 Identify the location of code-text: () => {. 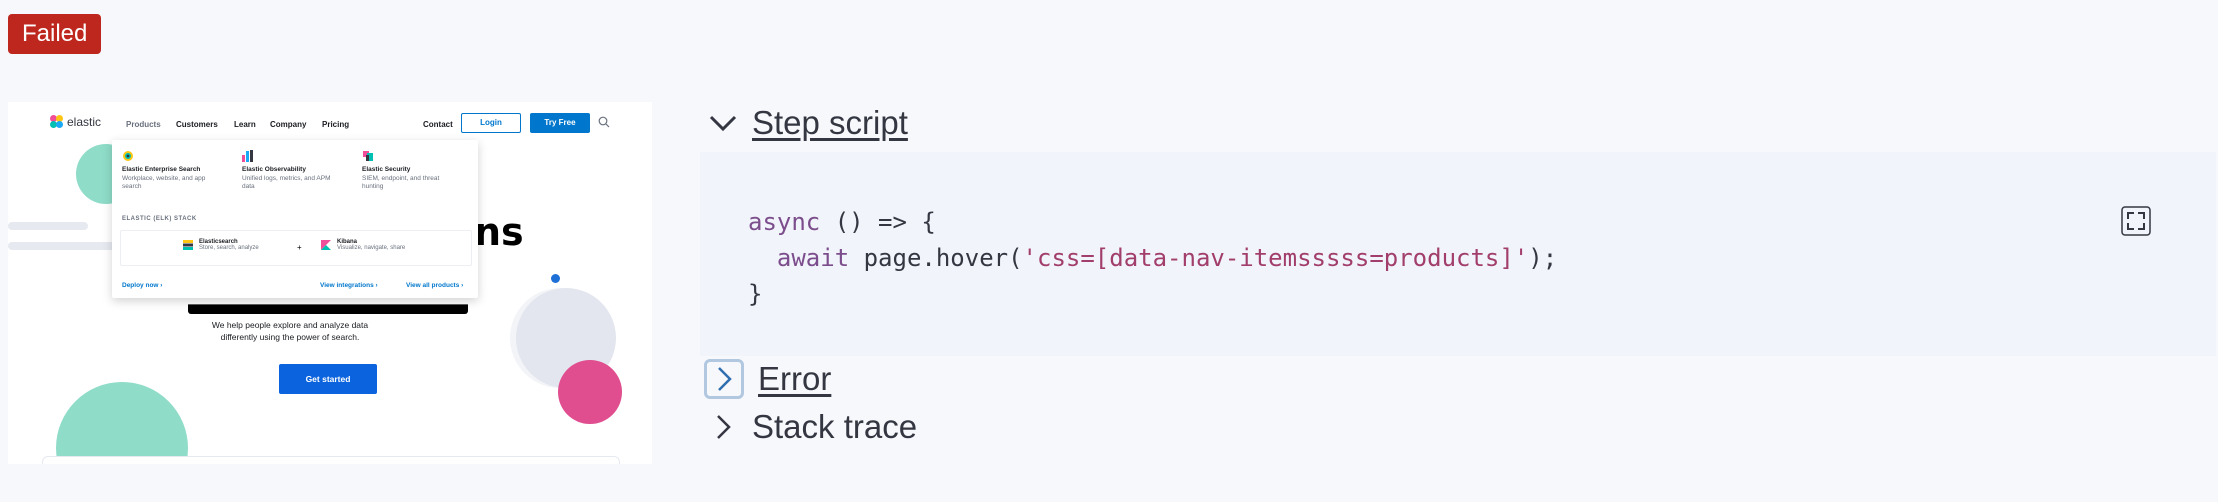
(878, 222).